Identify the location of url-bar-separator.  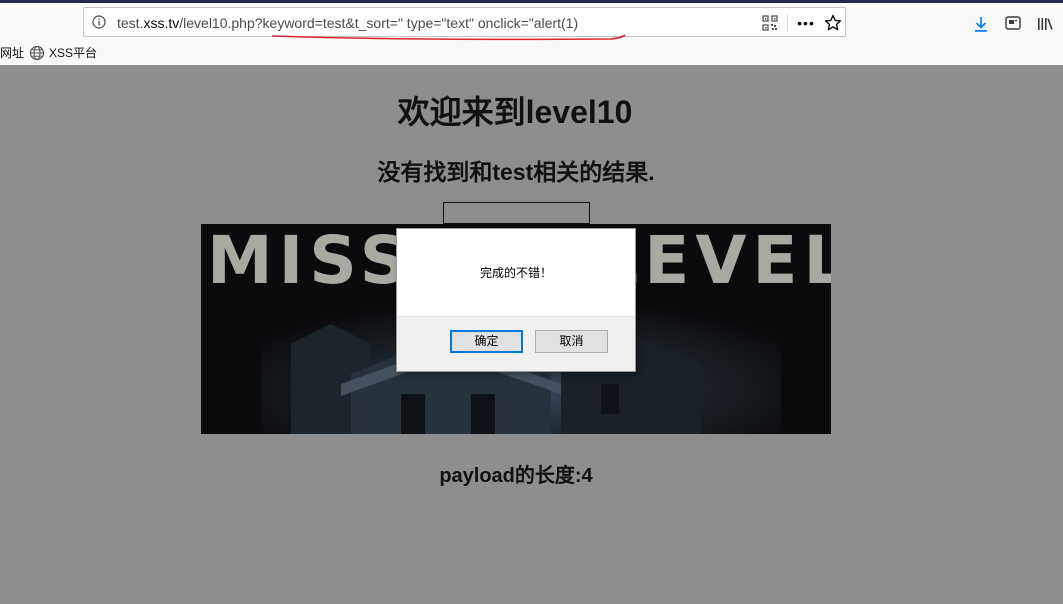
(787, 23).